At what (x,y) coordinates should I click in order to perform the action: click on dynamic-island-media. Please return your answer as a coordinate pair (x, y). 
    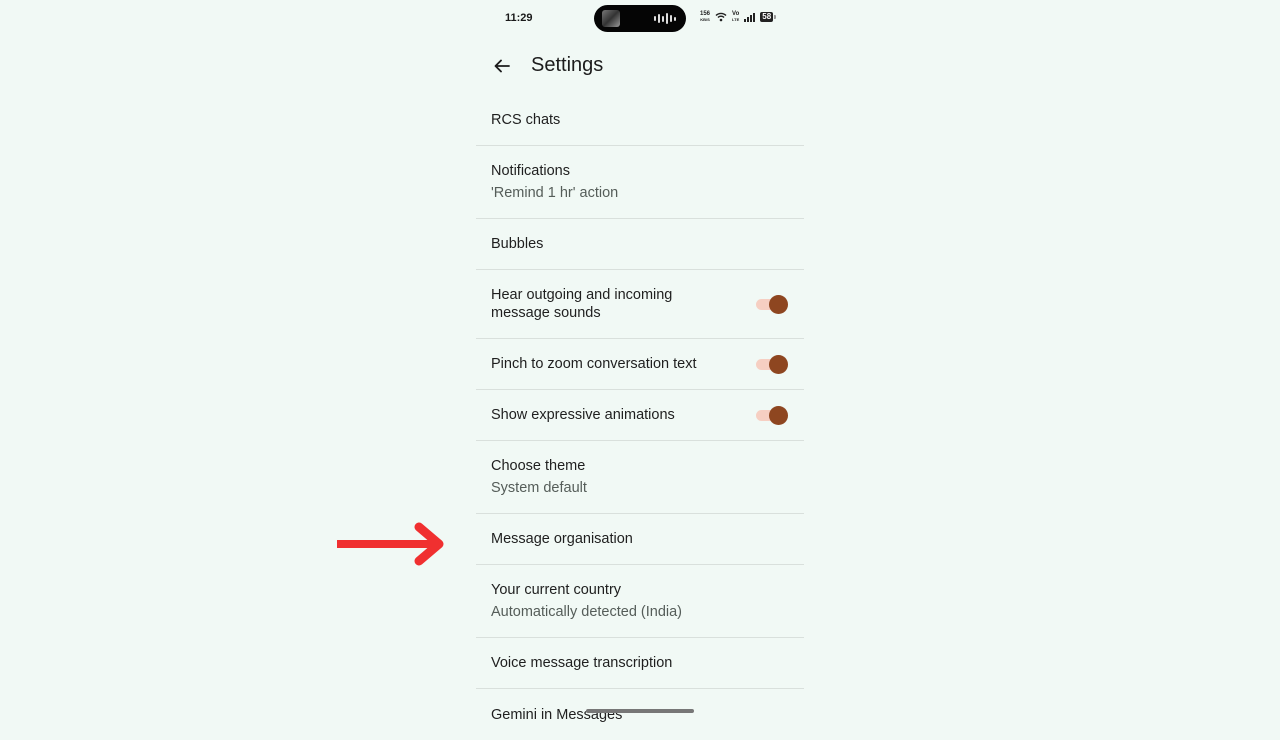
    Looking at the image, I should click on (640, 18).